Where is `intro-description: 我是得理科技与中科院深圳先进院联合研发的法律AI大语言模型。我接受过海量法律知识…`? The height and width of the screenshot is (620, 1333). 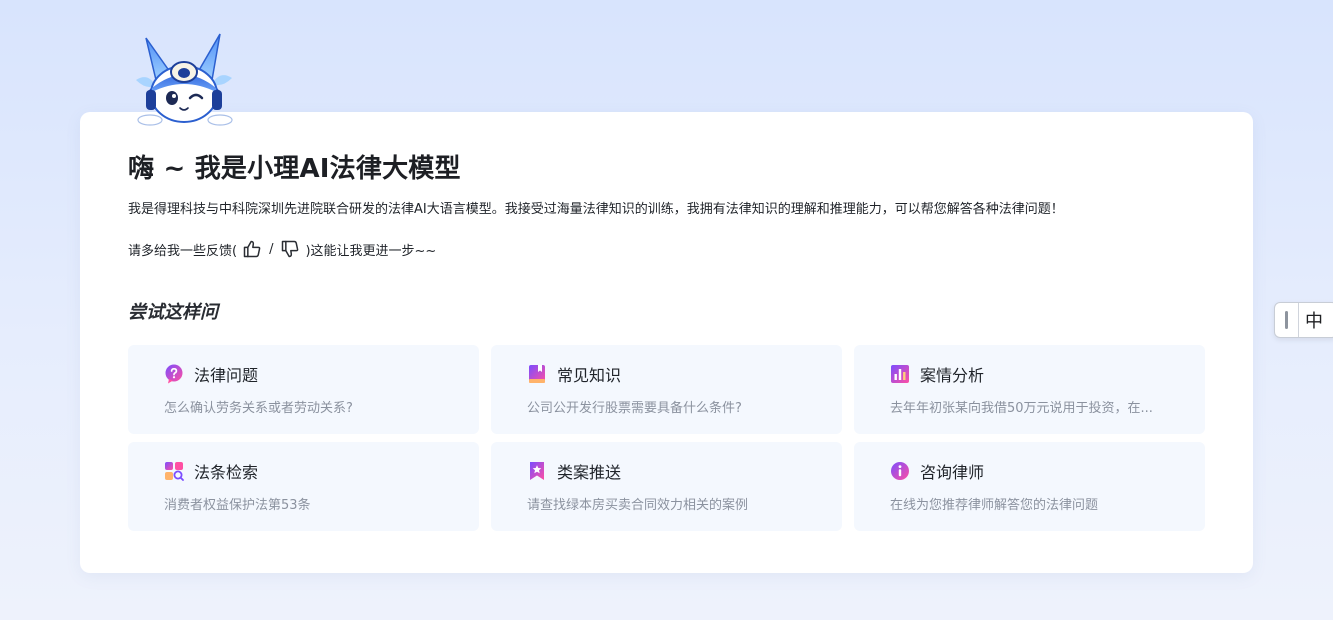
intro-description: 我是得理科技与中科院深圳先进院联合研发的法律AI大语言模型。我接受过海量法律知识… is located at coordinates (596, 209).